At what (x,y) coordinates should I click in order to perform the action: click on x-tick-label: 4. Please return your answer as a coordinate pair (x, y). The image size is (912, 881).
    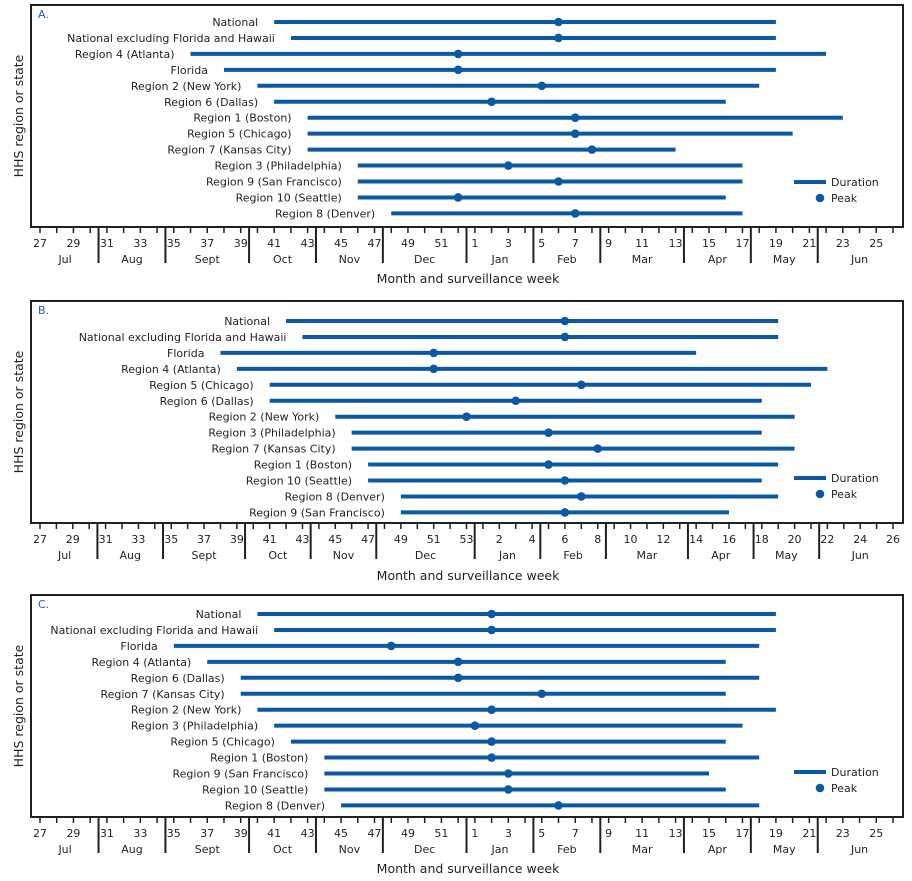
    Looking at the image, I should click on (532, 539).